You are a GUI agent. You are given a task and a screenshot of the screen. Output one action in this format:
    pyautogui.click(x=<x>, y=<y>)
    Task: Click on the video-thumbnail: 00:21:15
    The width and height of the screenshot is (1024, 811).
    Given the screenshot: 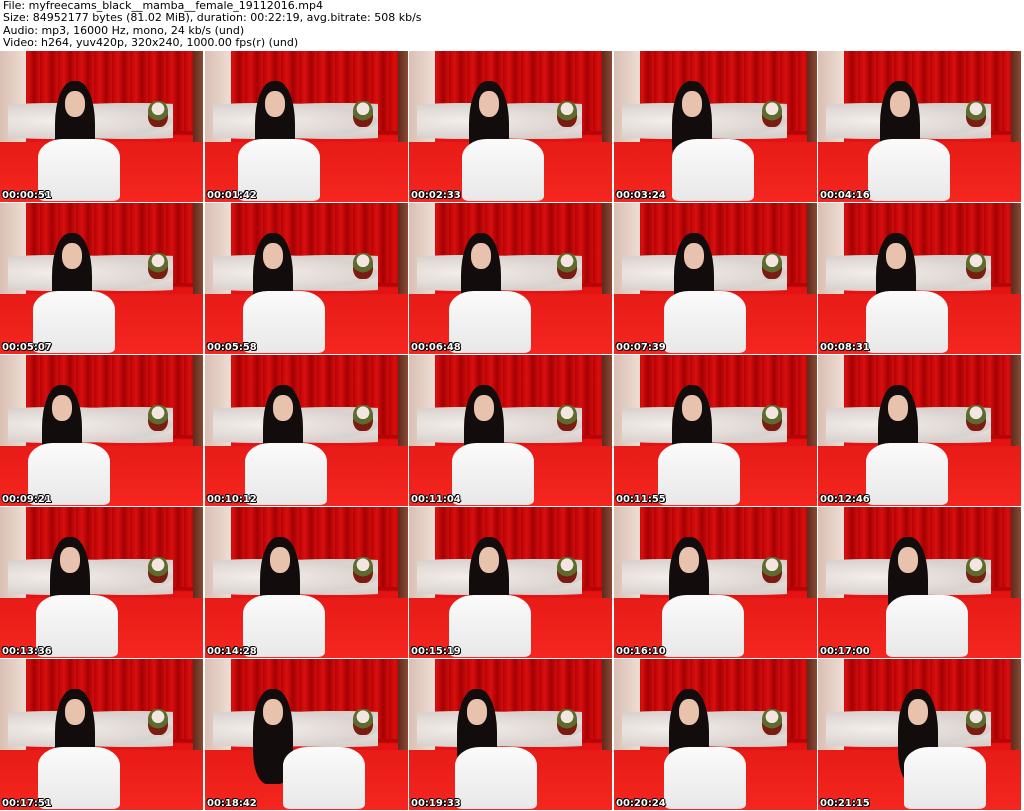 What is the action you would take?
    pyautogui.click(x=919, y=734)
    